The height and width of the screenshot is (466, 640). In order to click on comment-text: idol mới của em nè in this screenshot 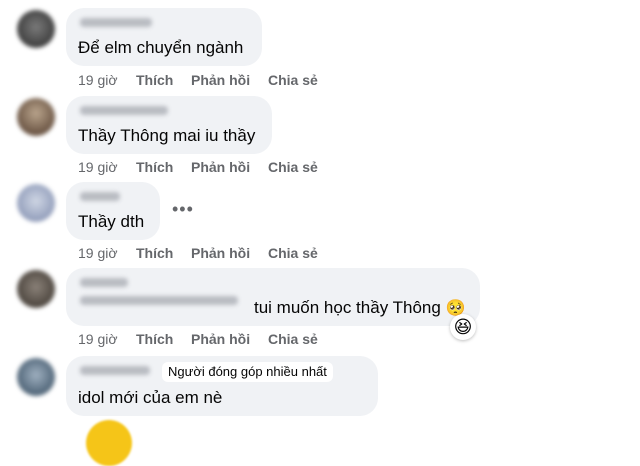, I will do `click(150, 397)`.